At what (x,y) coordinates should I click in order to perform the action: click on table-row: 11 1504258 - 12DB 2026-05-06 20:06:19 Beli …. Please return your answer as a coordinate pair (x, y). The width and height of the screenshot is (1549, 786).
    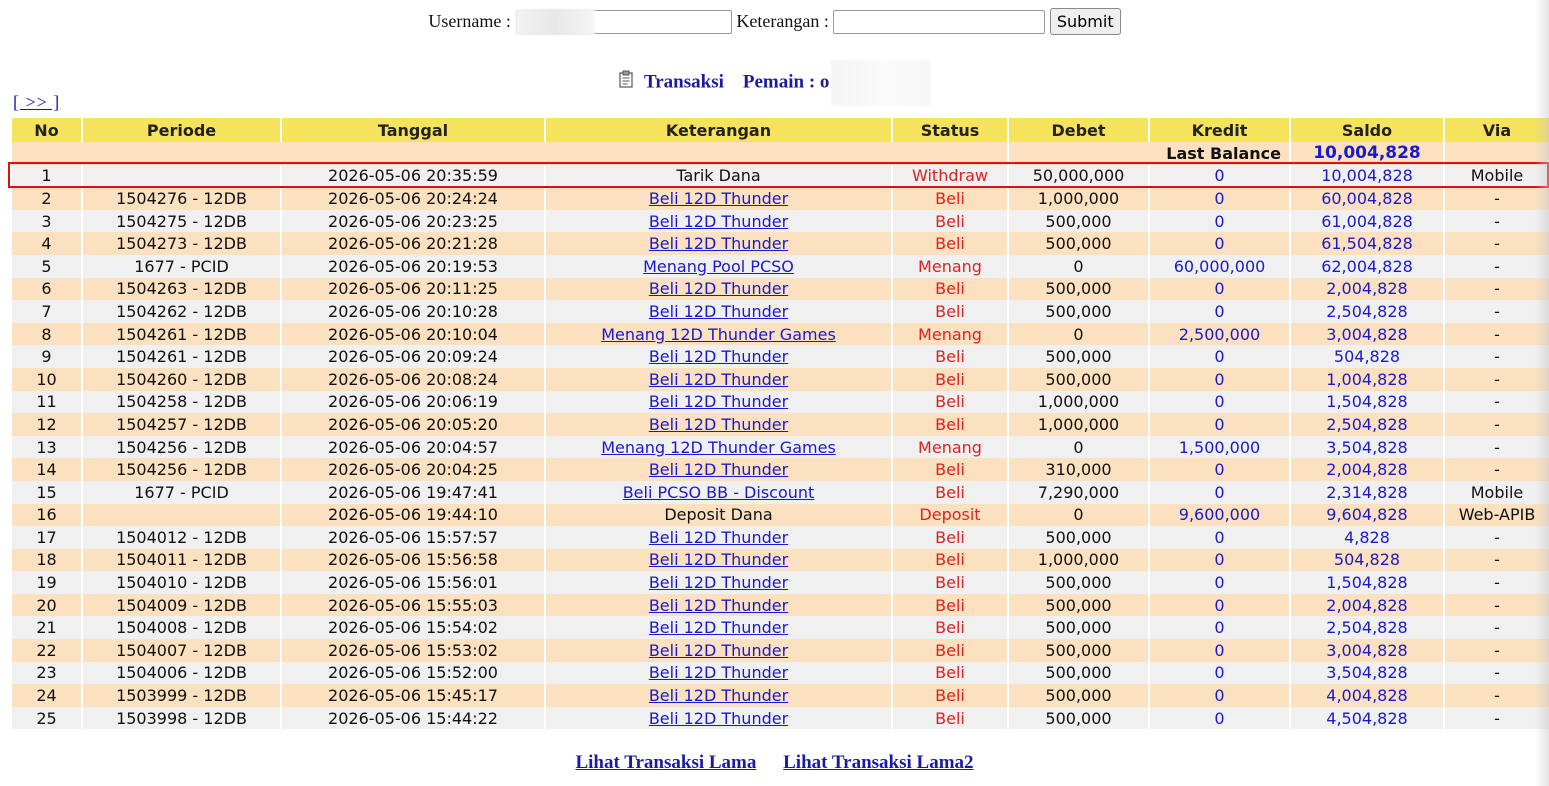
    Looking at the image, I should click on (780, 402).